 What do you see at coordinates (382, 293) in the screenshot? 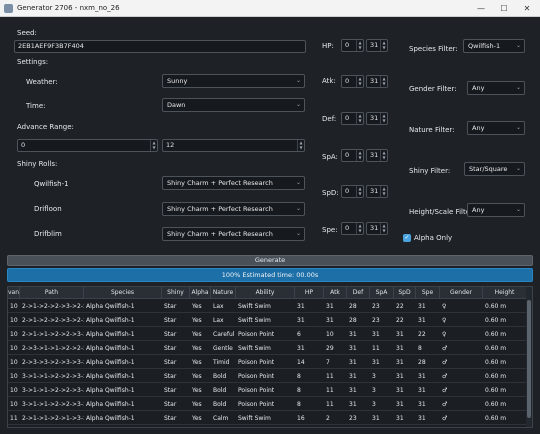
I see `column-header: SpA` at bounding box center [382, 293].